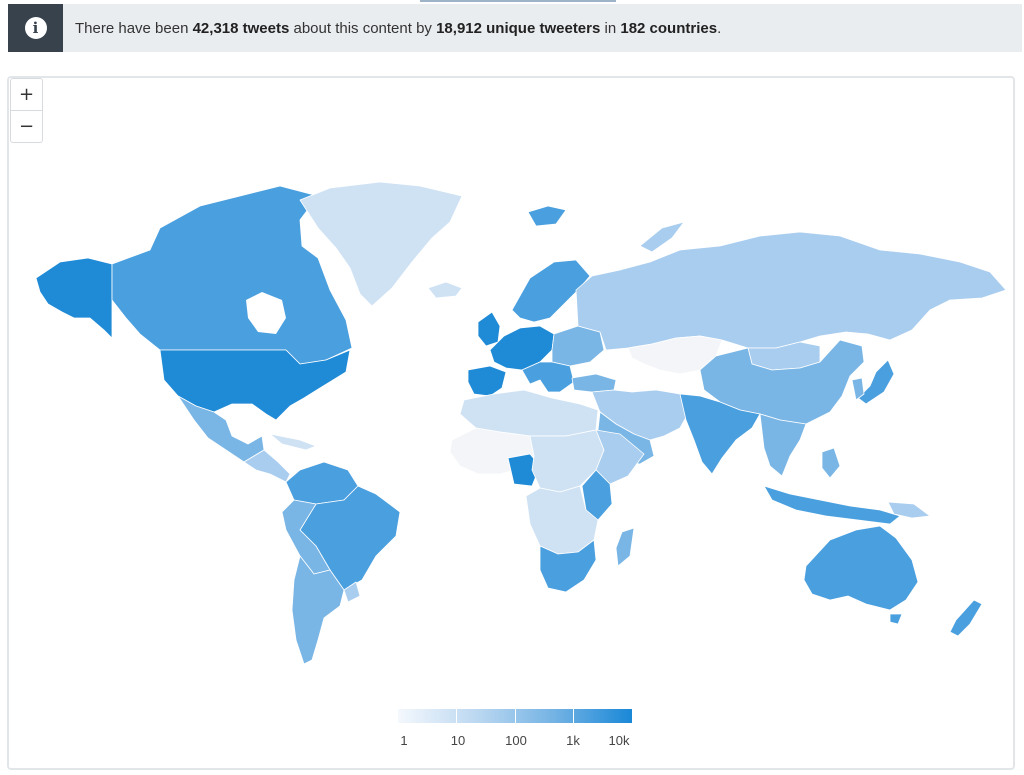 The height and width of the screenshot is (775, 1024). I want to click on legend-color-scale, so click(515, 716).